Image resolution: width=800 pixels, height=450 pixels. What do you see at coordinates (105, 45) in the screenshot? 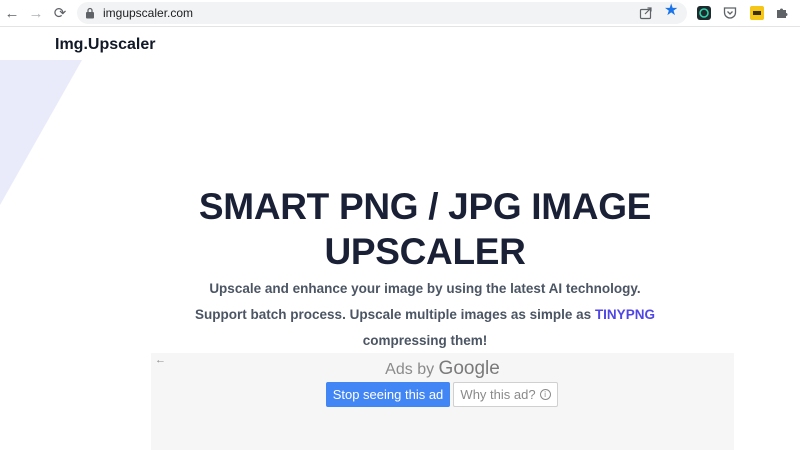
I see `site-logo: Img.Upscaler` at bounding box center [105, 45].